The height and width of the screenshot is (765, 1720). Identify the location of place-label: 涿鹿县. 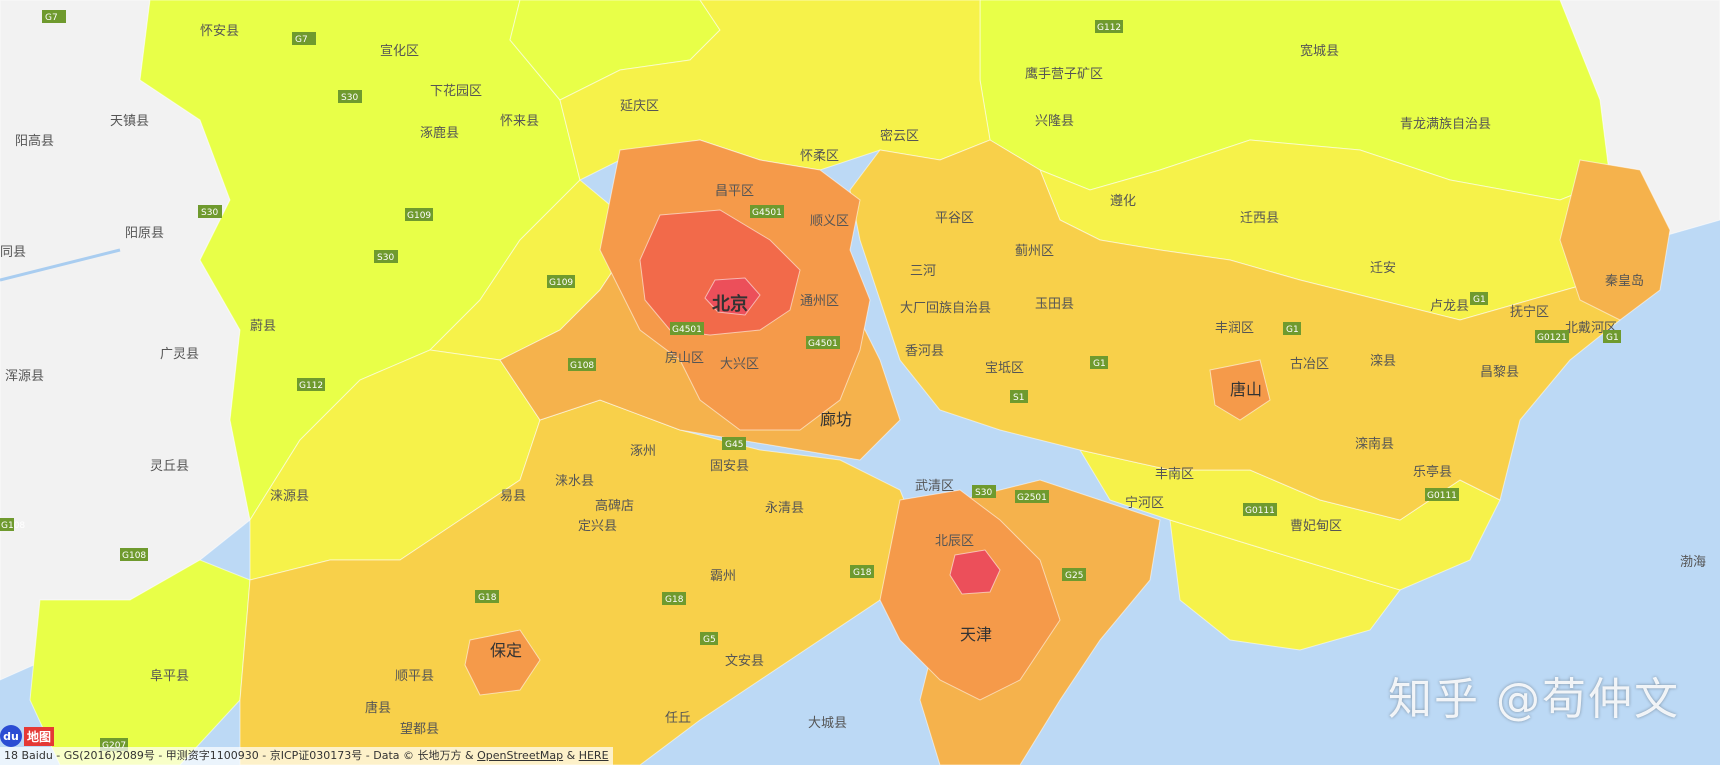
(439, 133).